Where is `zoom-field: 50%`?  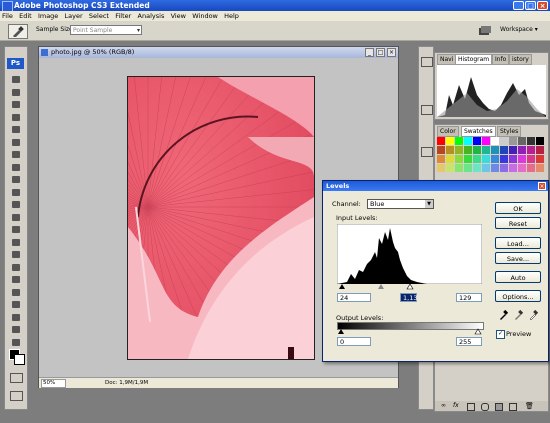
zoom-field: 50% is located at coordinates (53, 383).